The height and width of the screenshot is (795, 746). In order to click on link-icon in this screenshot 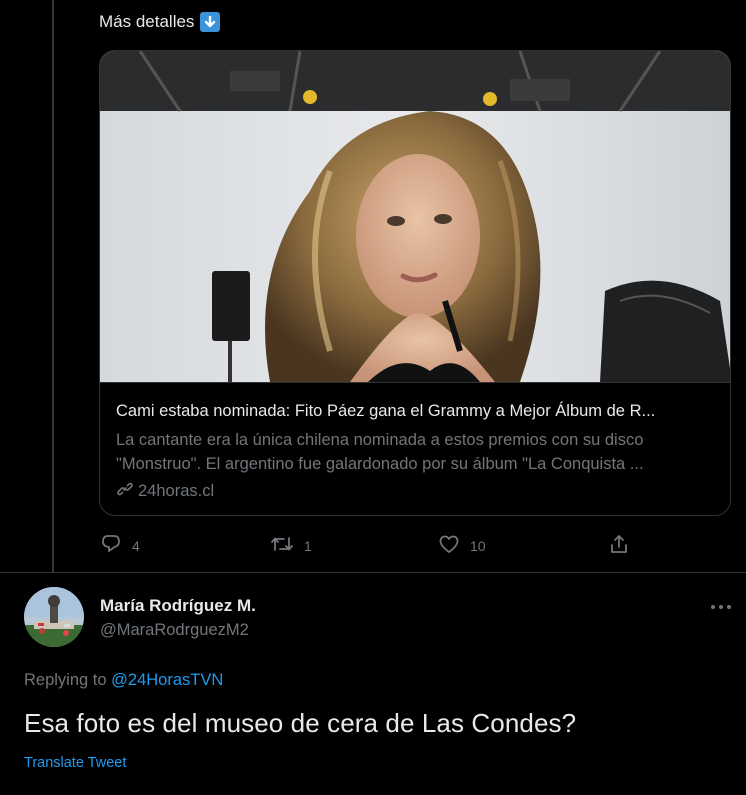, I will do `click(125, 491)`.